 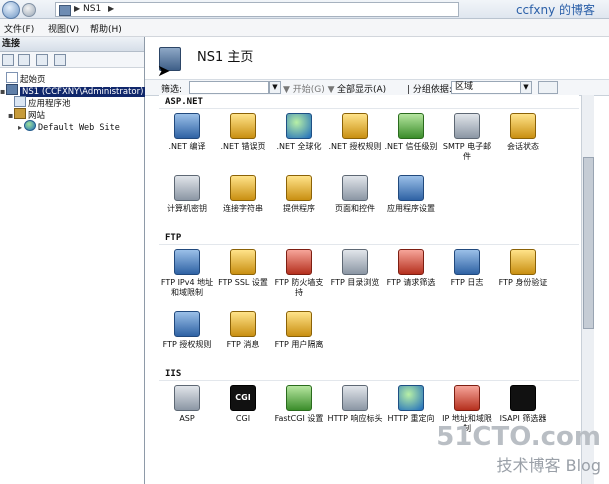 I want to click on feature-tile: FTP SSL 设置, so click(x=243, y=268).